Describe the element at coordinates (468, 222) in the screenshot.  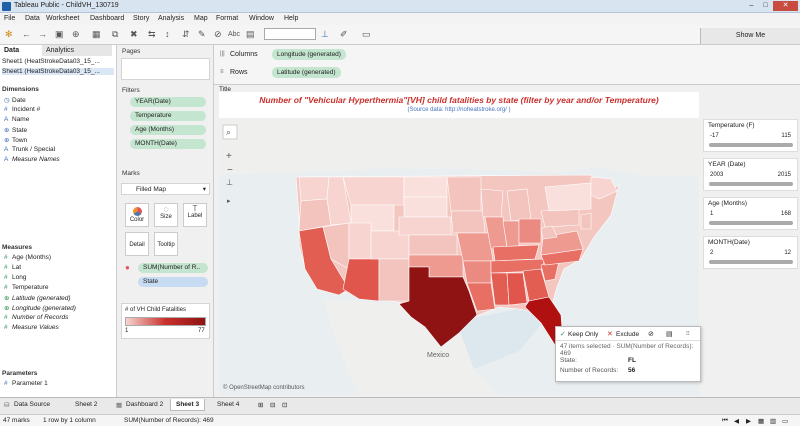
I see `state-ia` at that location.